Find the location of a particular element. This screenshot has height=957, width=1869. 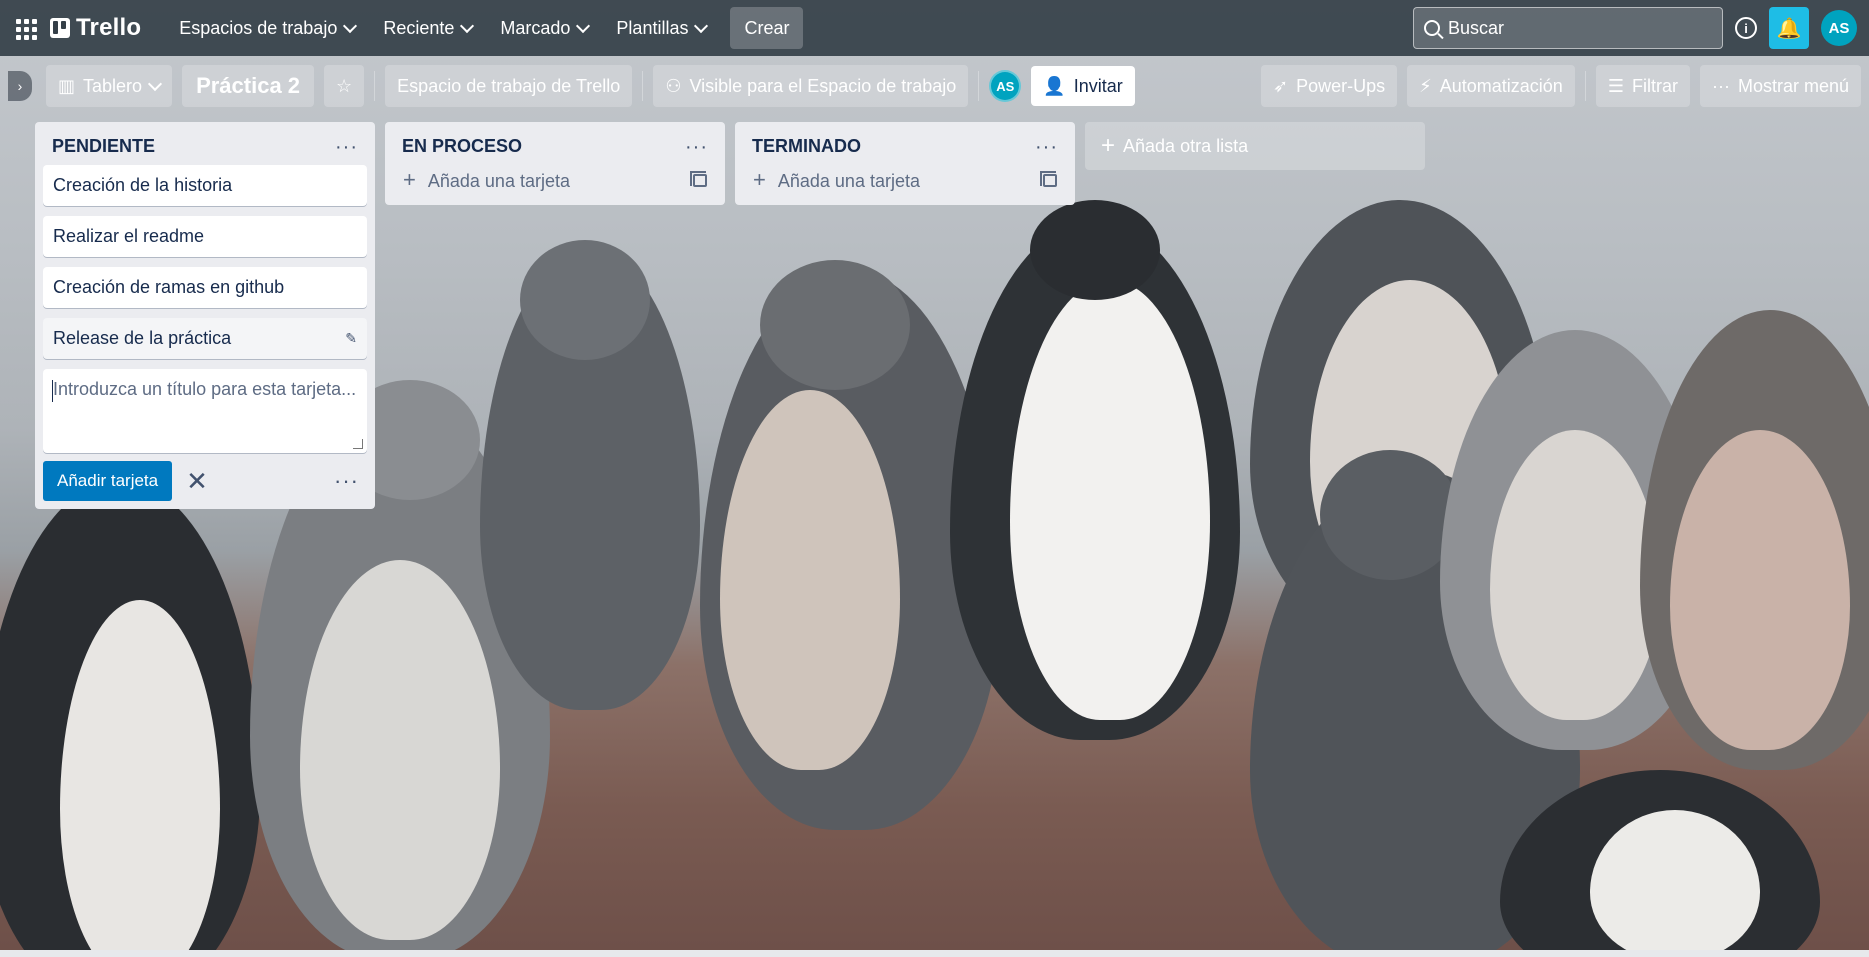

composer-actions: Añadir tarjeta ✕ ··· is located at coordinates (205, 481).